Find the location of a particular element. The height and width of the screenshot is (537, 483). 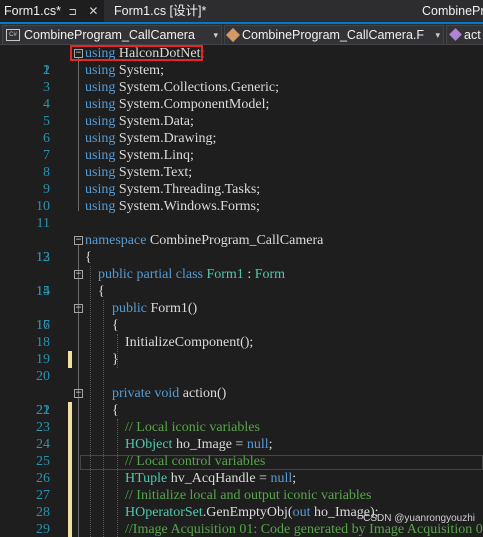

code-line: 26 HTuple hv_AcqHandle = null; is located at coordinates (241, 478).